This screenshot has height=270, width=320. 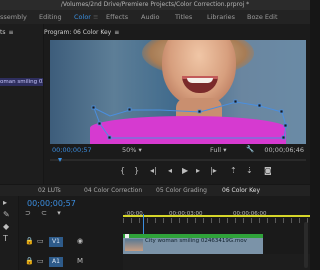 I want to click on track-a1-label: A1, so click(x=56, y=262).